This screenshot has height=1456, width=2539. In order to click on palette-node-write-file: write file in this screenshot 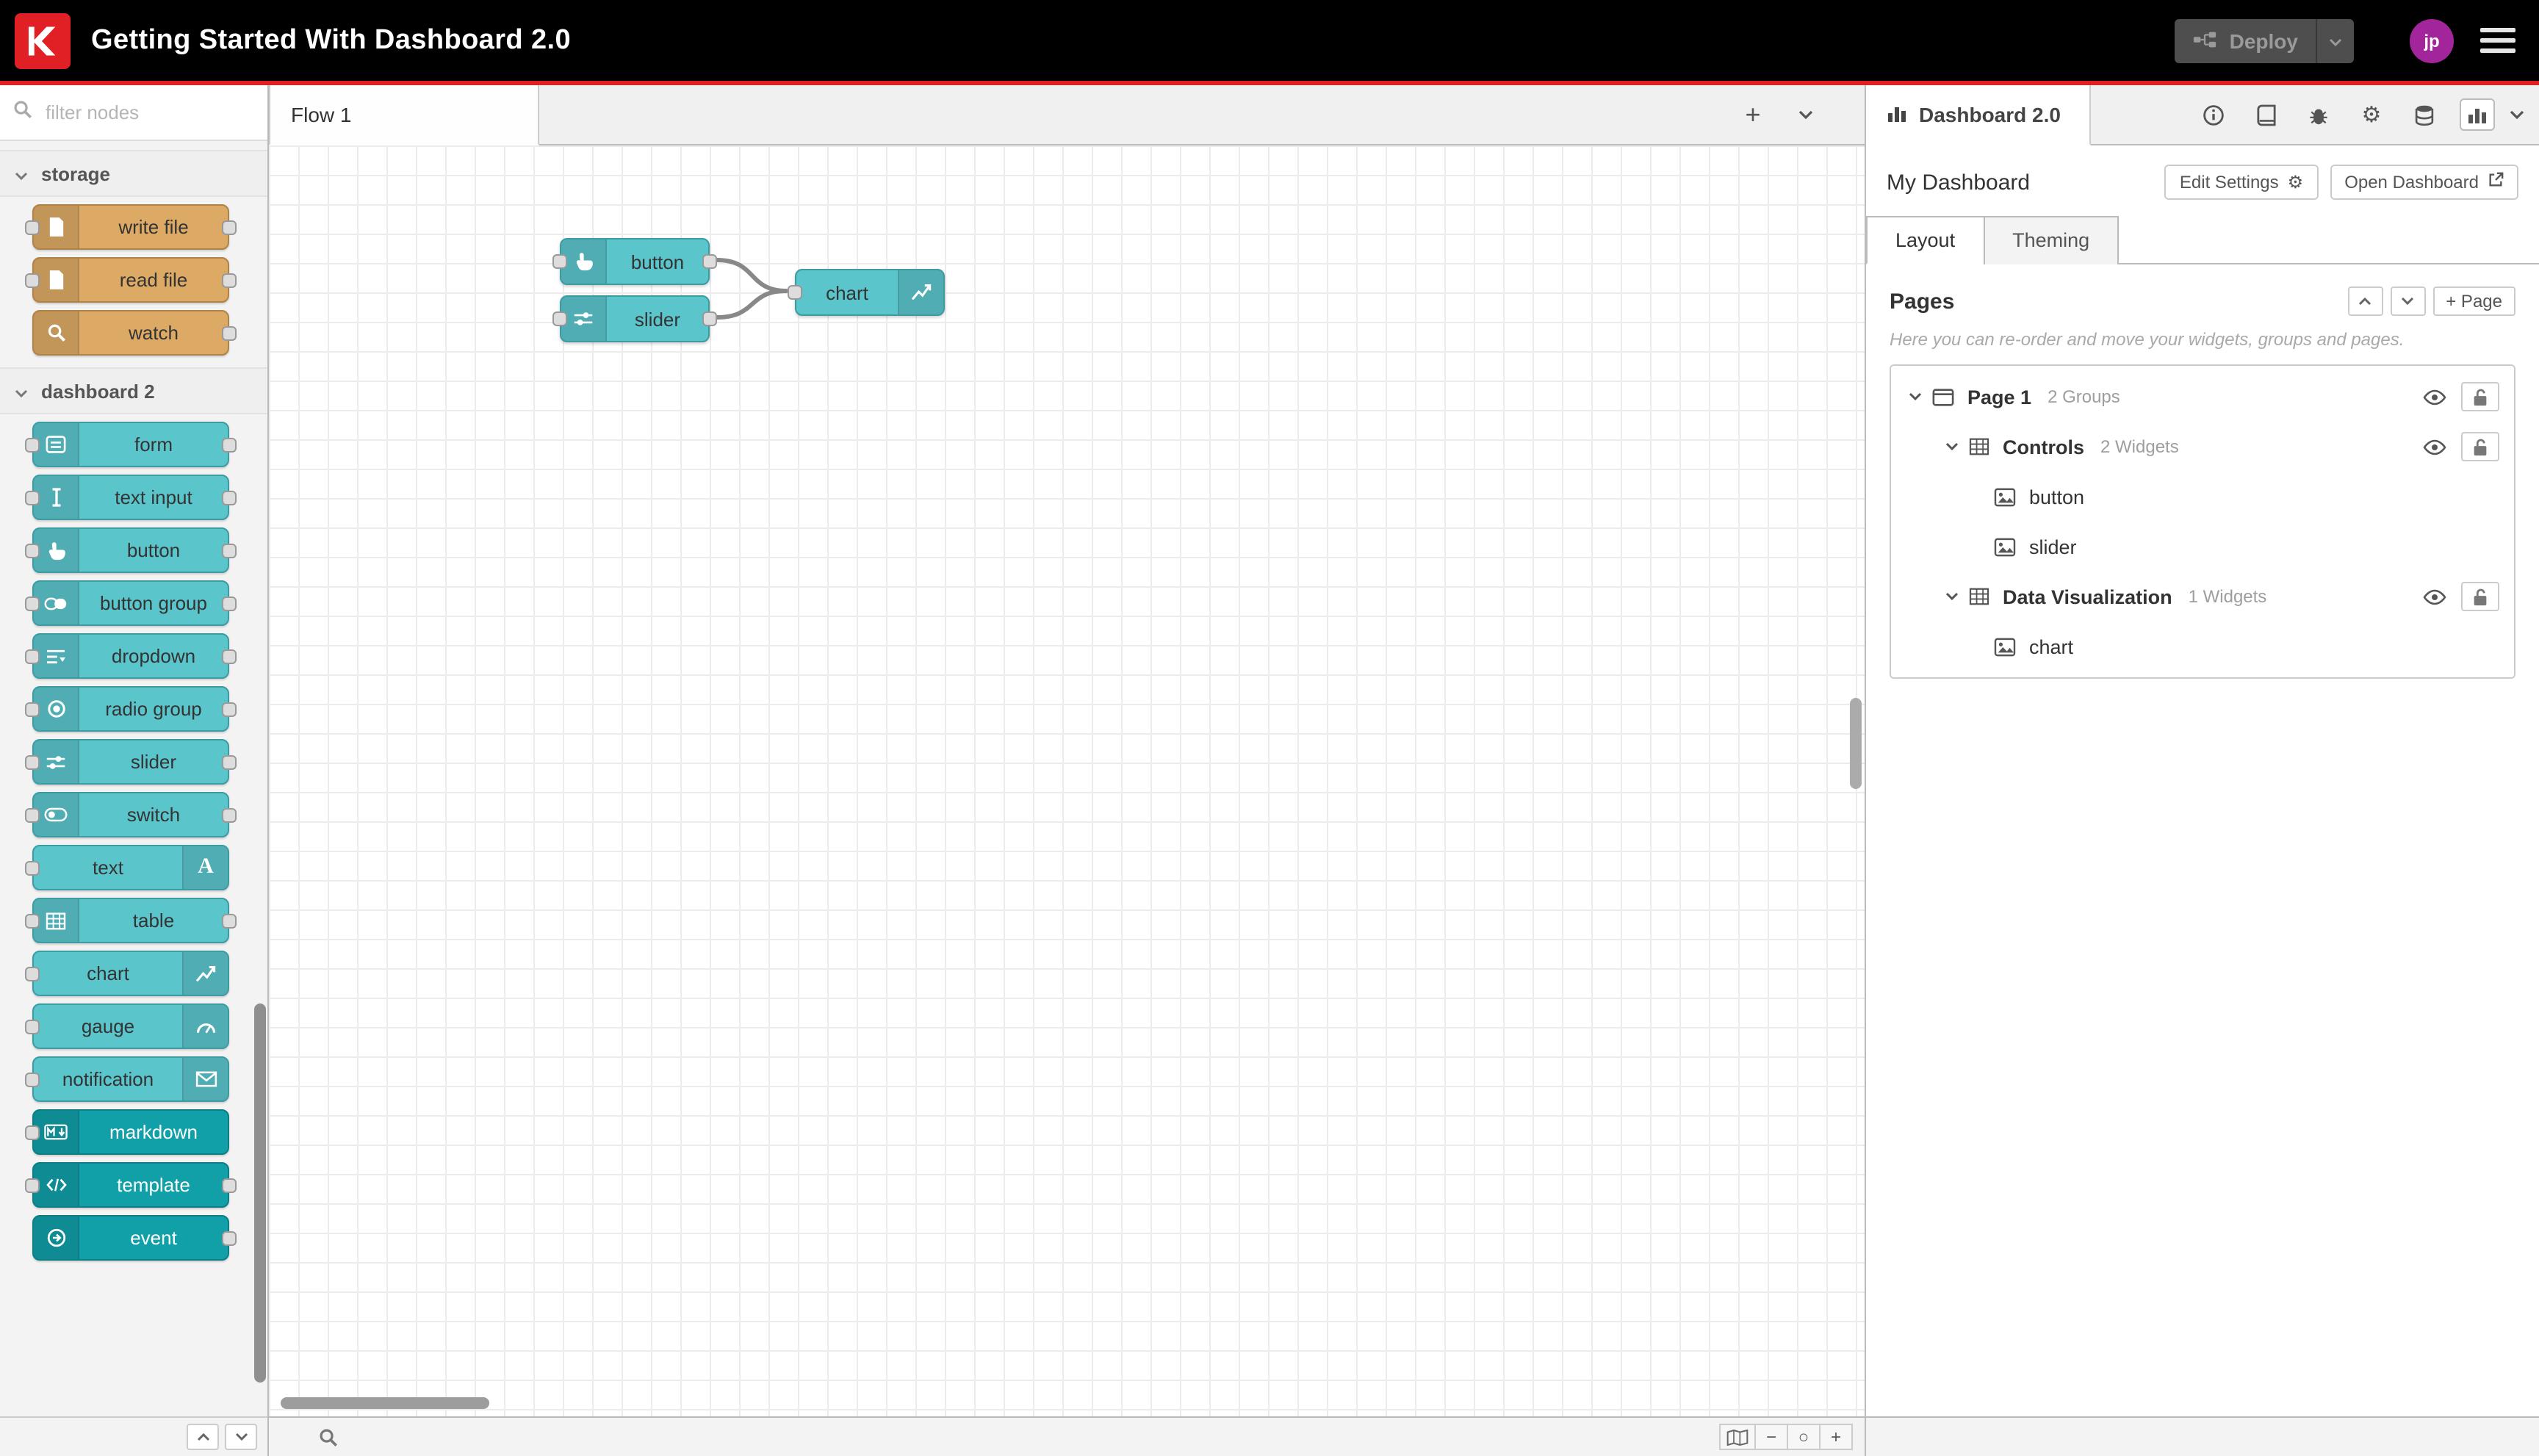, I will do `click(131, 227)`.